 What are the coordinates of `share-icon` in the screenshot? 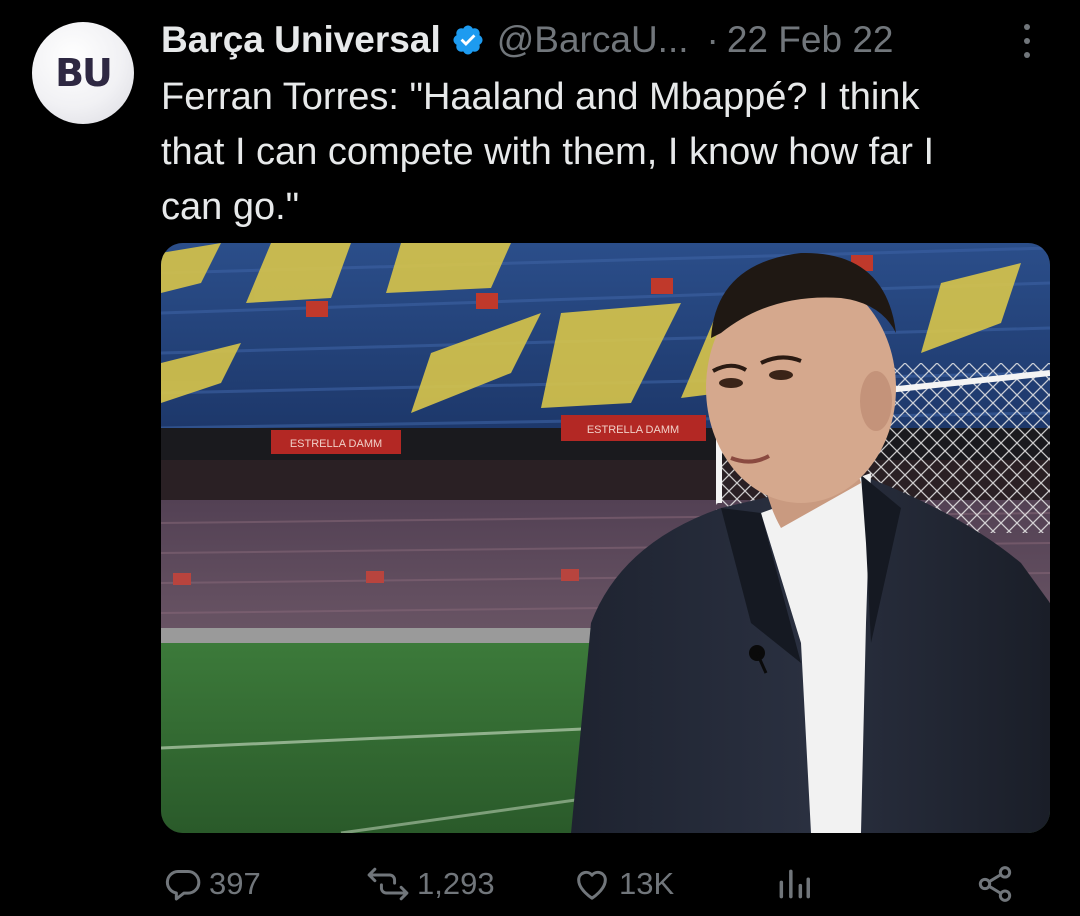 It's located at (995, 884).